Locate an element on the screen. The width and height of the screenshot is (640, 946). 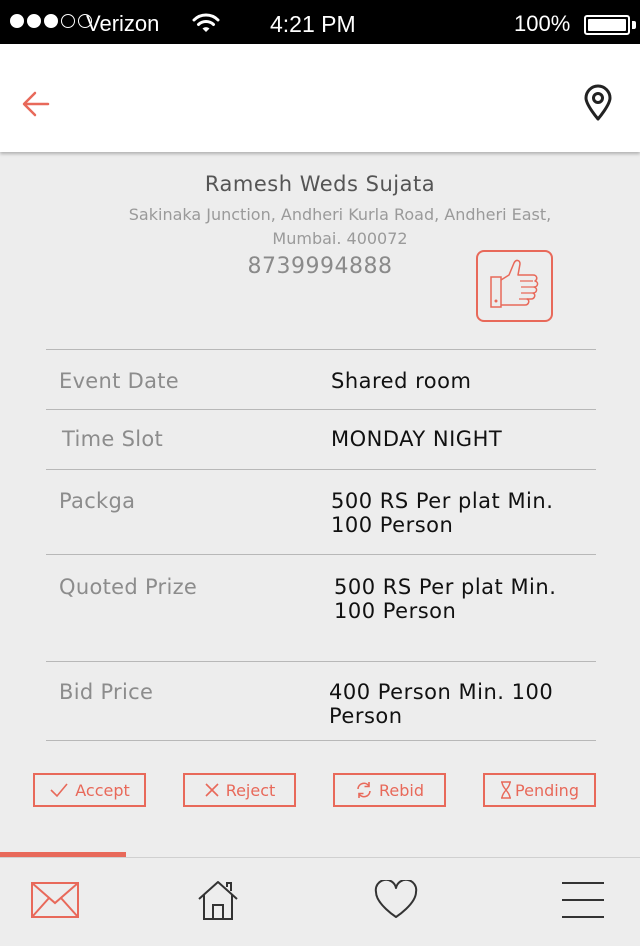
signal-strength-icon is located at coordinates (51, 21).